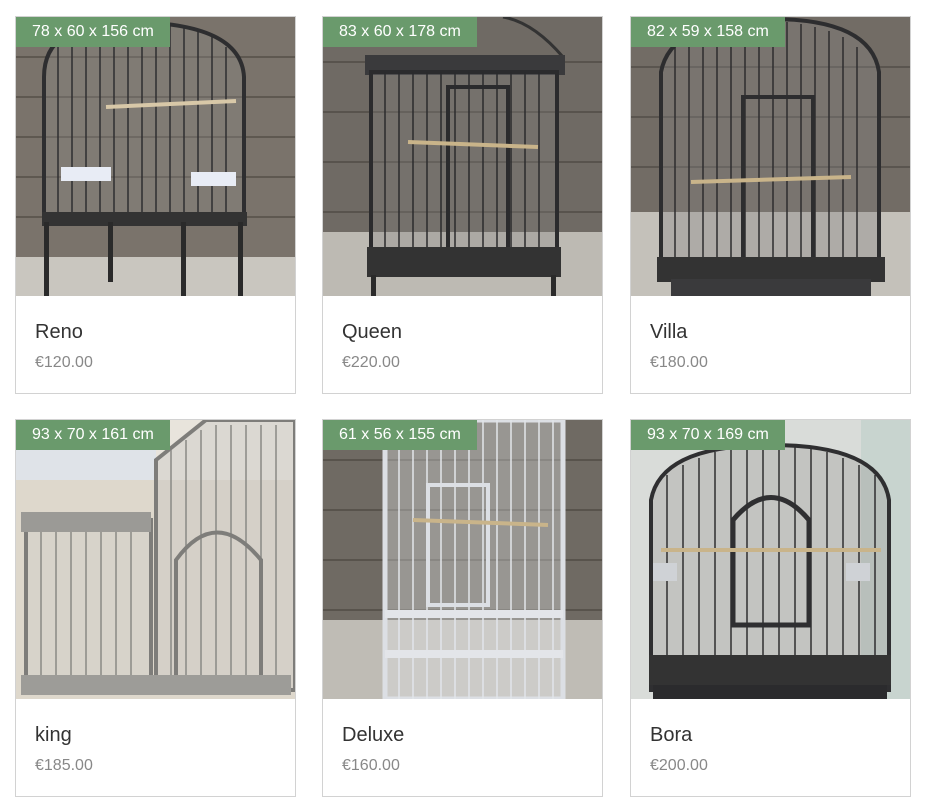 This screenshot has width=927, height=811. Describe the element at coordinates (462, 156) in the screenshot. I see `product-image: 83 x 60 x 178 cm` at that location.